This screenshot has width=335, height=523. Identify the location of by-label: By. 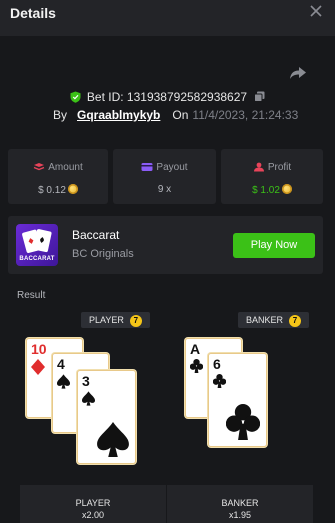
(60, 115).